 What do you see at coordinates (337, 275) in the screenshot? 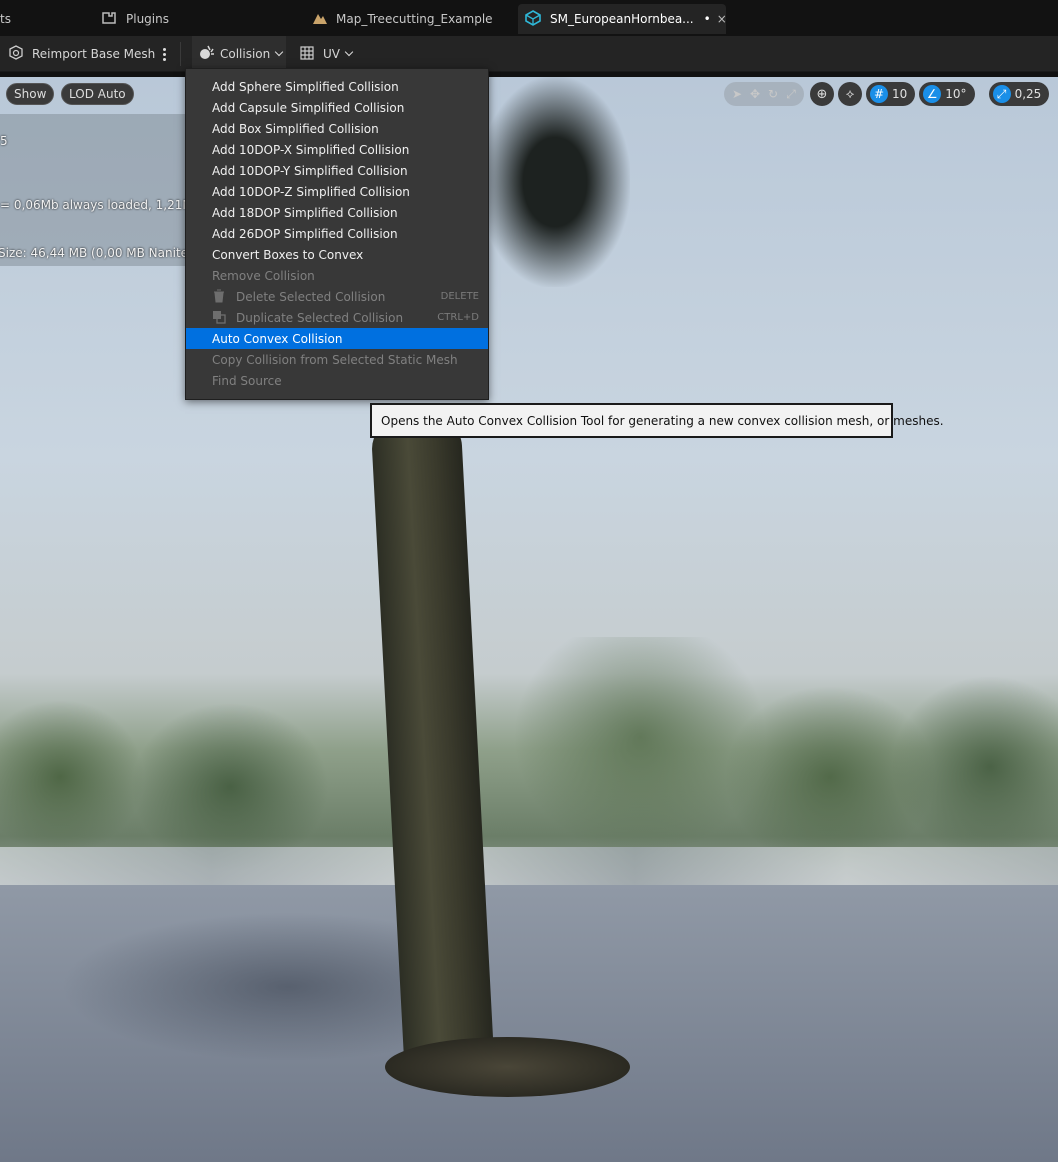
I see `menu-item-remove-collision: Remove Collision` at bounding box center [337, 275].